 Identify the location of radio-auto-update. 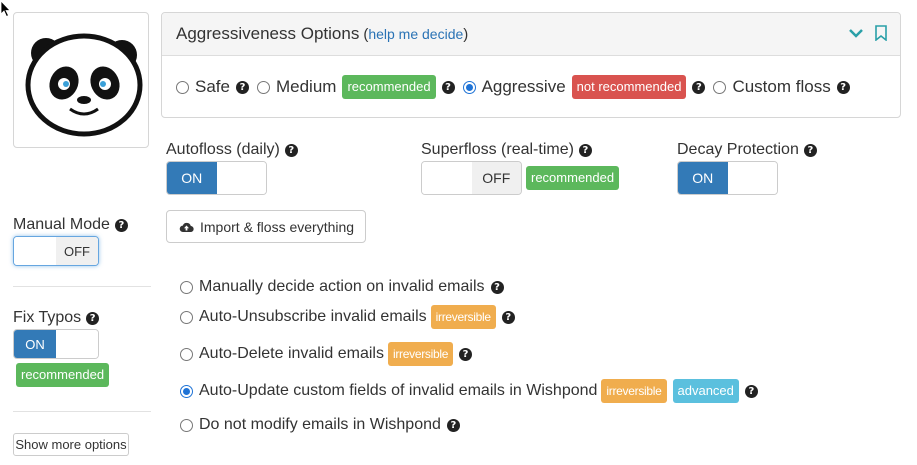
(186, 391).